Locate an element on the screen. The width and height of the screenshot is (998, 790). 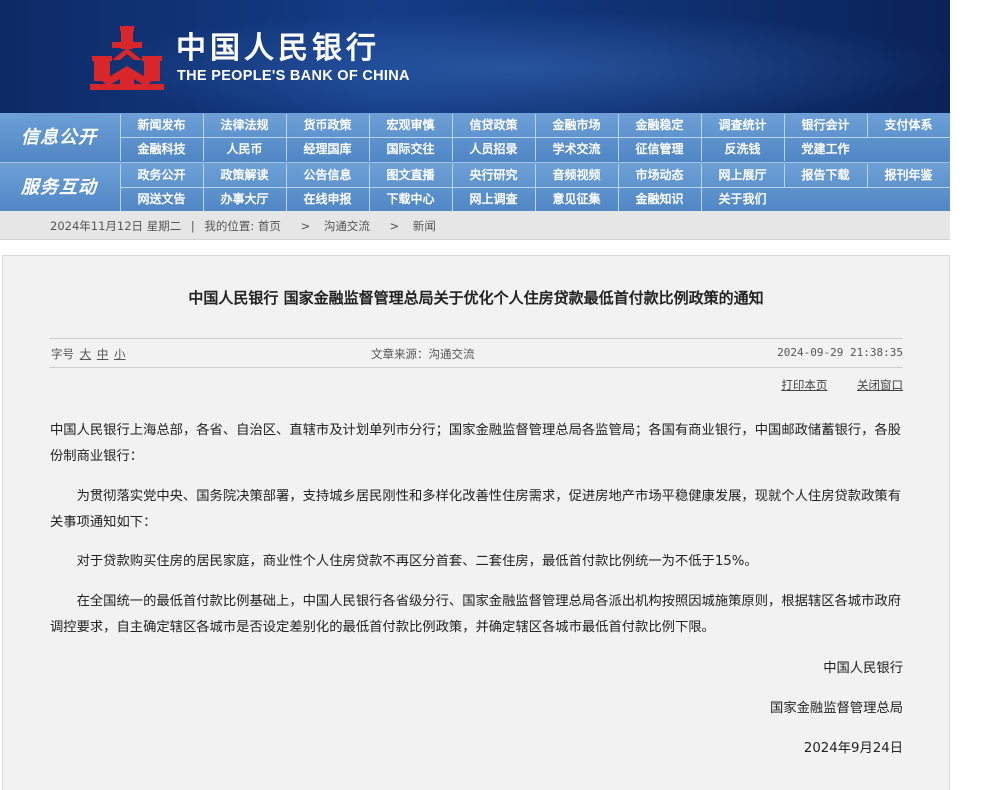
breadcrumb-bar: 2024年11月12日 星期二 | 我的位置: 首页 > 沟通交流 > 新闻 is located at coordinates (475, 225).